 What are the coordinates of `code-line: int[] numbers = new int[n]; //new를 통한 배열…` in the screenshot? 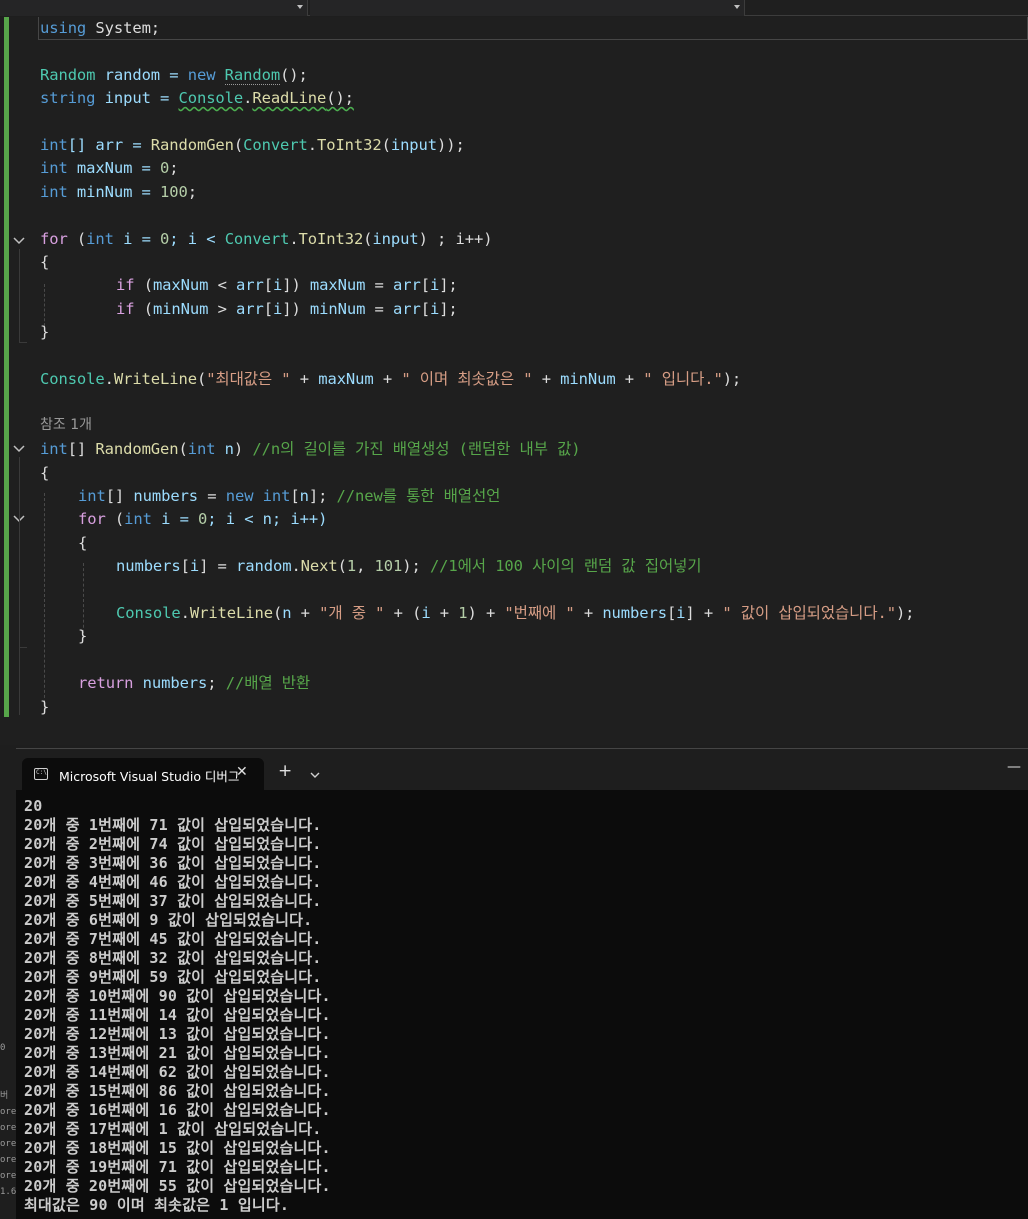 It's located at (289, 496).